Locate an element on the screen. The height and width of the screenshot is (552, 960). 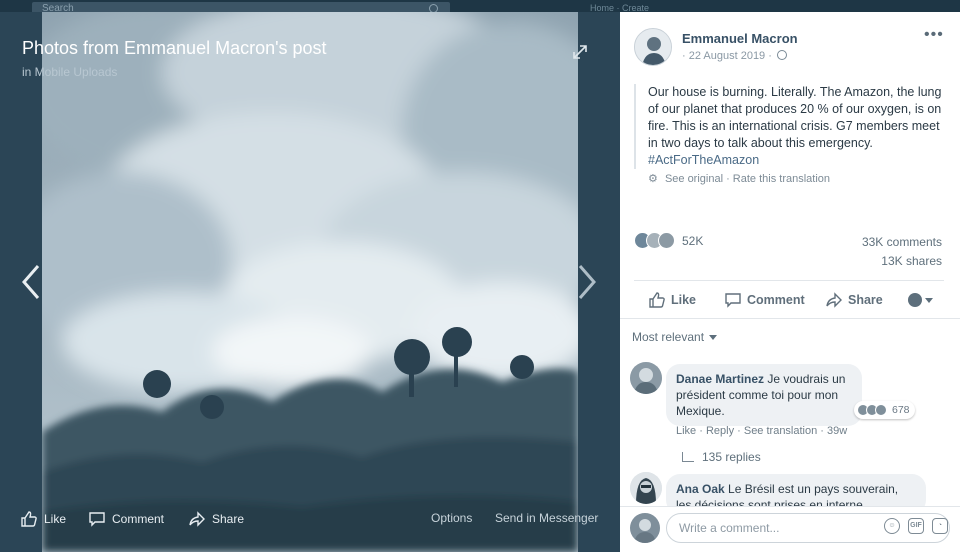
gear-icon: ⚙ is located at coordinates (653, 178).